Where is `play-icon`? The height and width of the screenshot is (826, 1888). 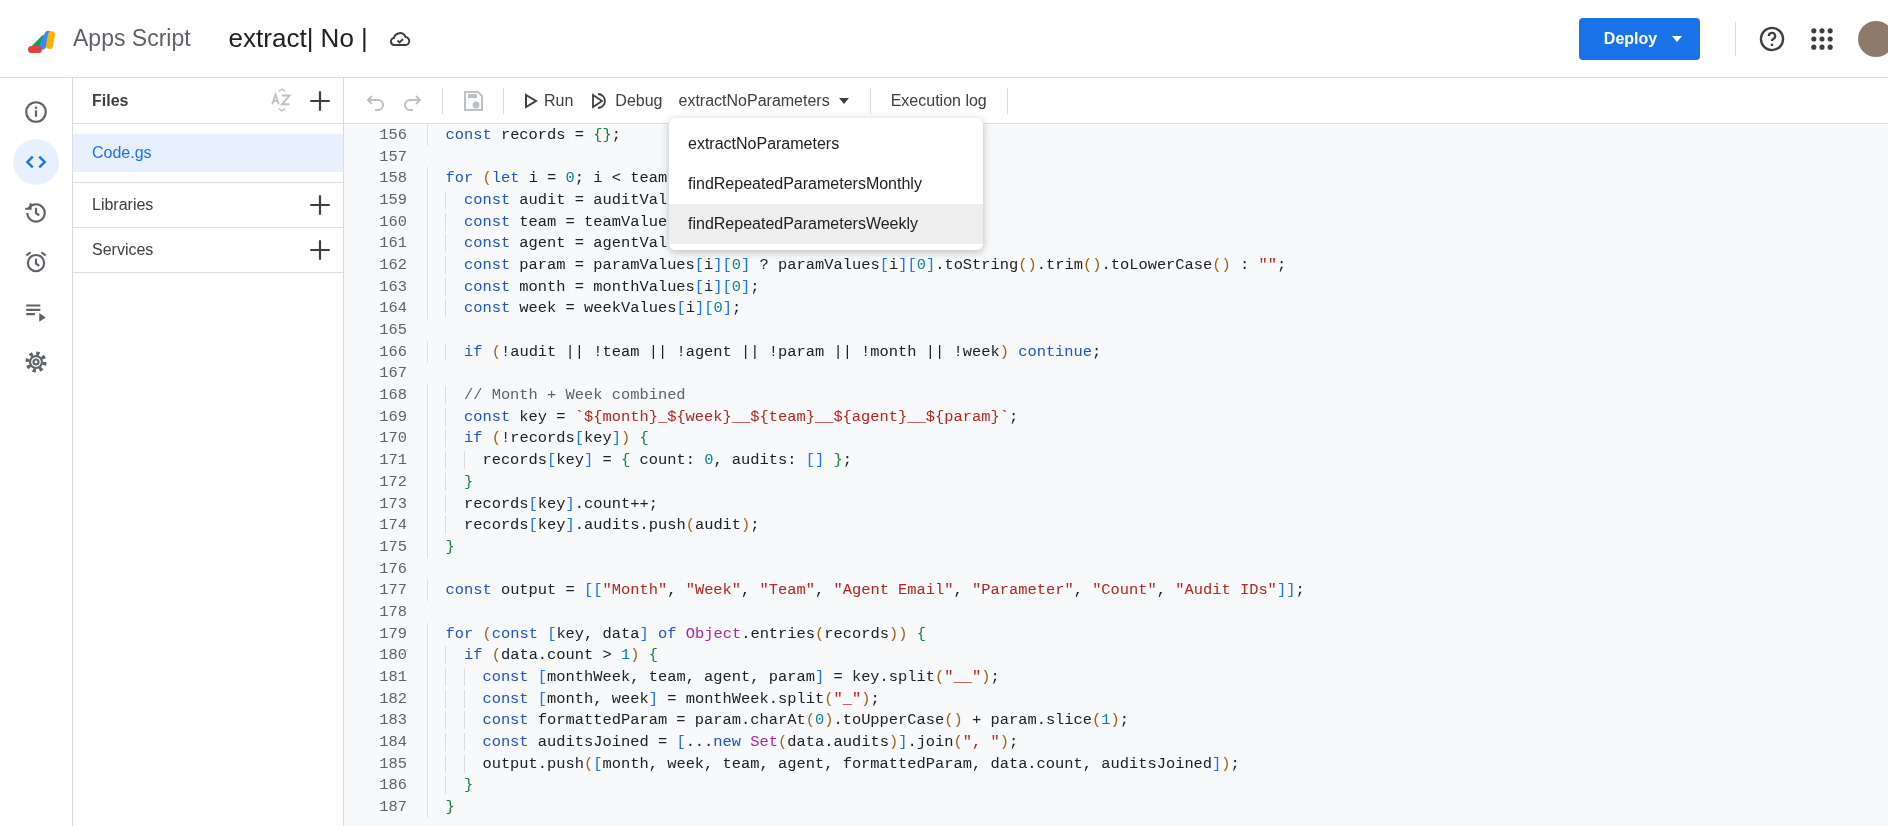 play-icon is located at coordinates (531, 100).